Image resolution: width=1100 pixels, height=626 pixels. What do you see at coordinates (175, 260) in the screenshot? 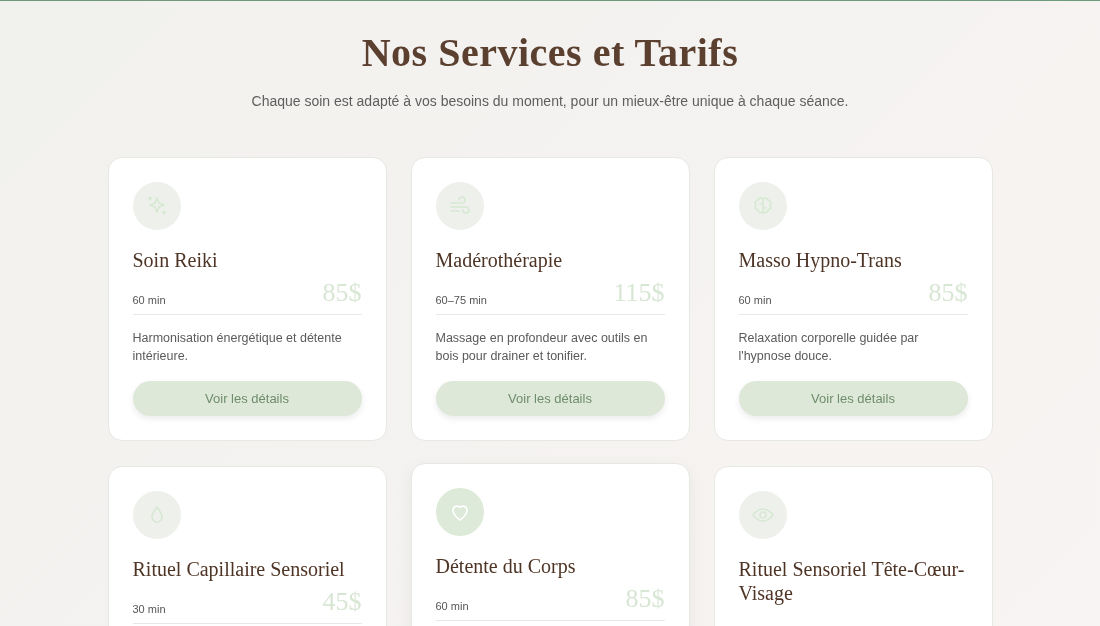
I see `service-name: Soin Reiki` at bounding box center [175, 260].